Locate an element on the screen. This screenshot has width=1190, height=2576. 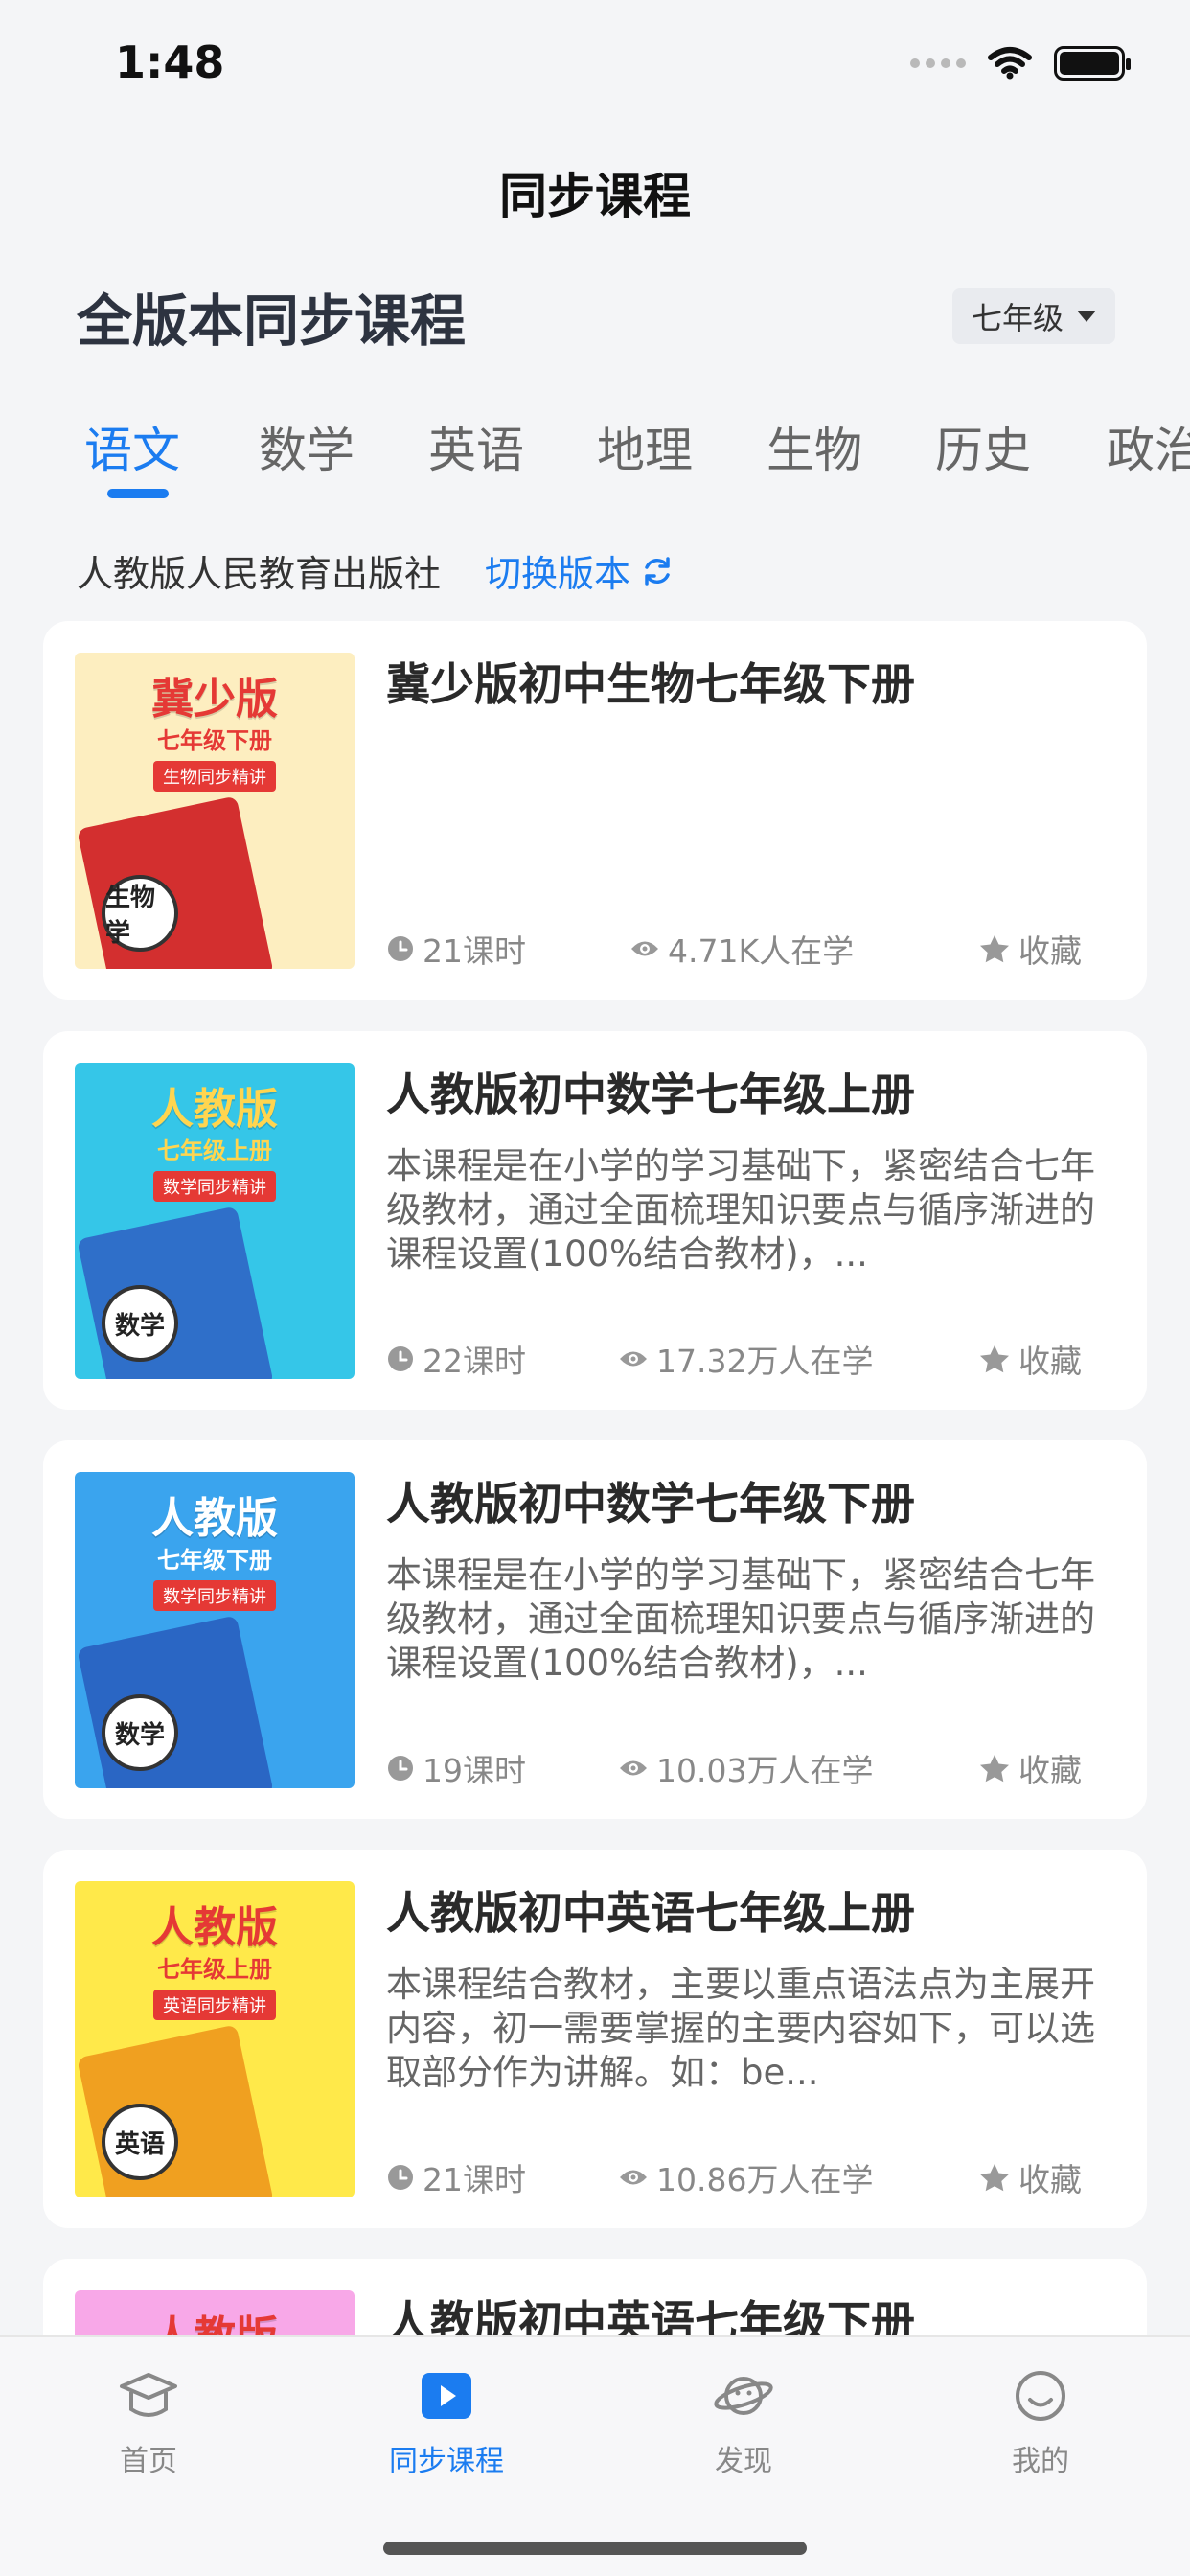
lesson-count: 22课时 is located at coordinates (456, 1359).